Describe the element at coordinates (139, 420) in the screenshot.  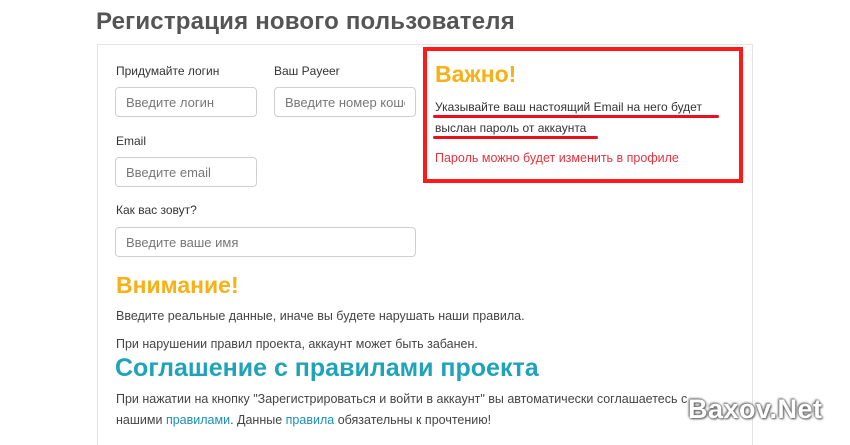
I see `agreement-text-start: нашими` at that location.